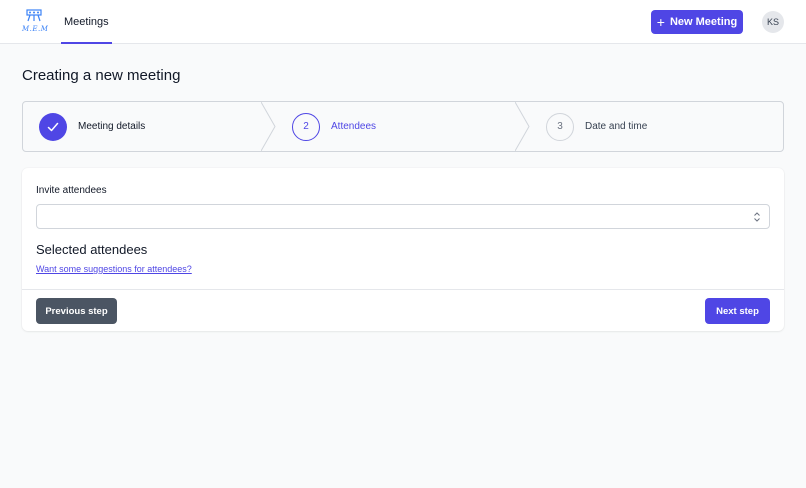  I want to click on step-date-and-time: 3 Date and time, so click(596, 126).